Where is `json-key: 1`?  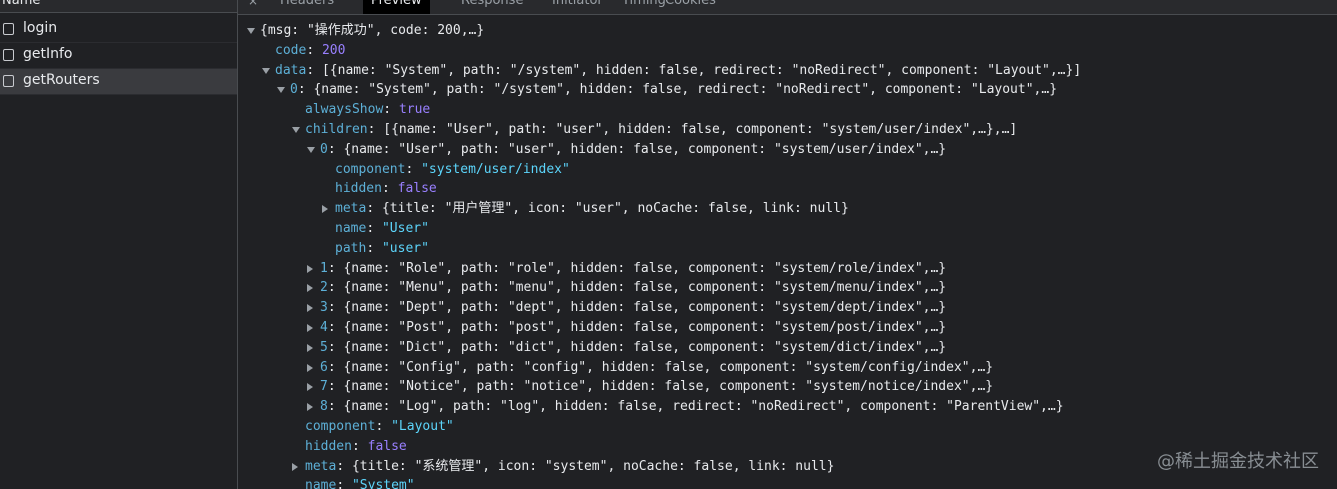
json-key: 1 is located at coordinates (324, 268).